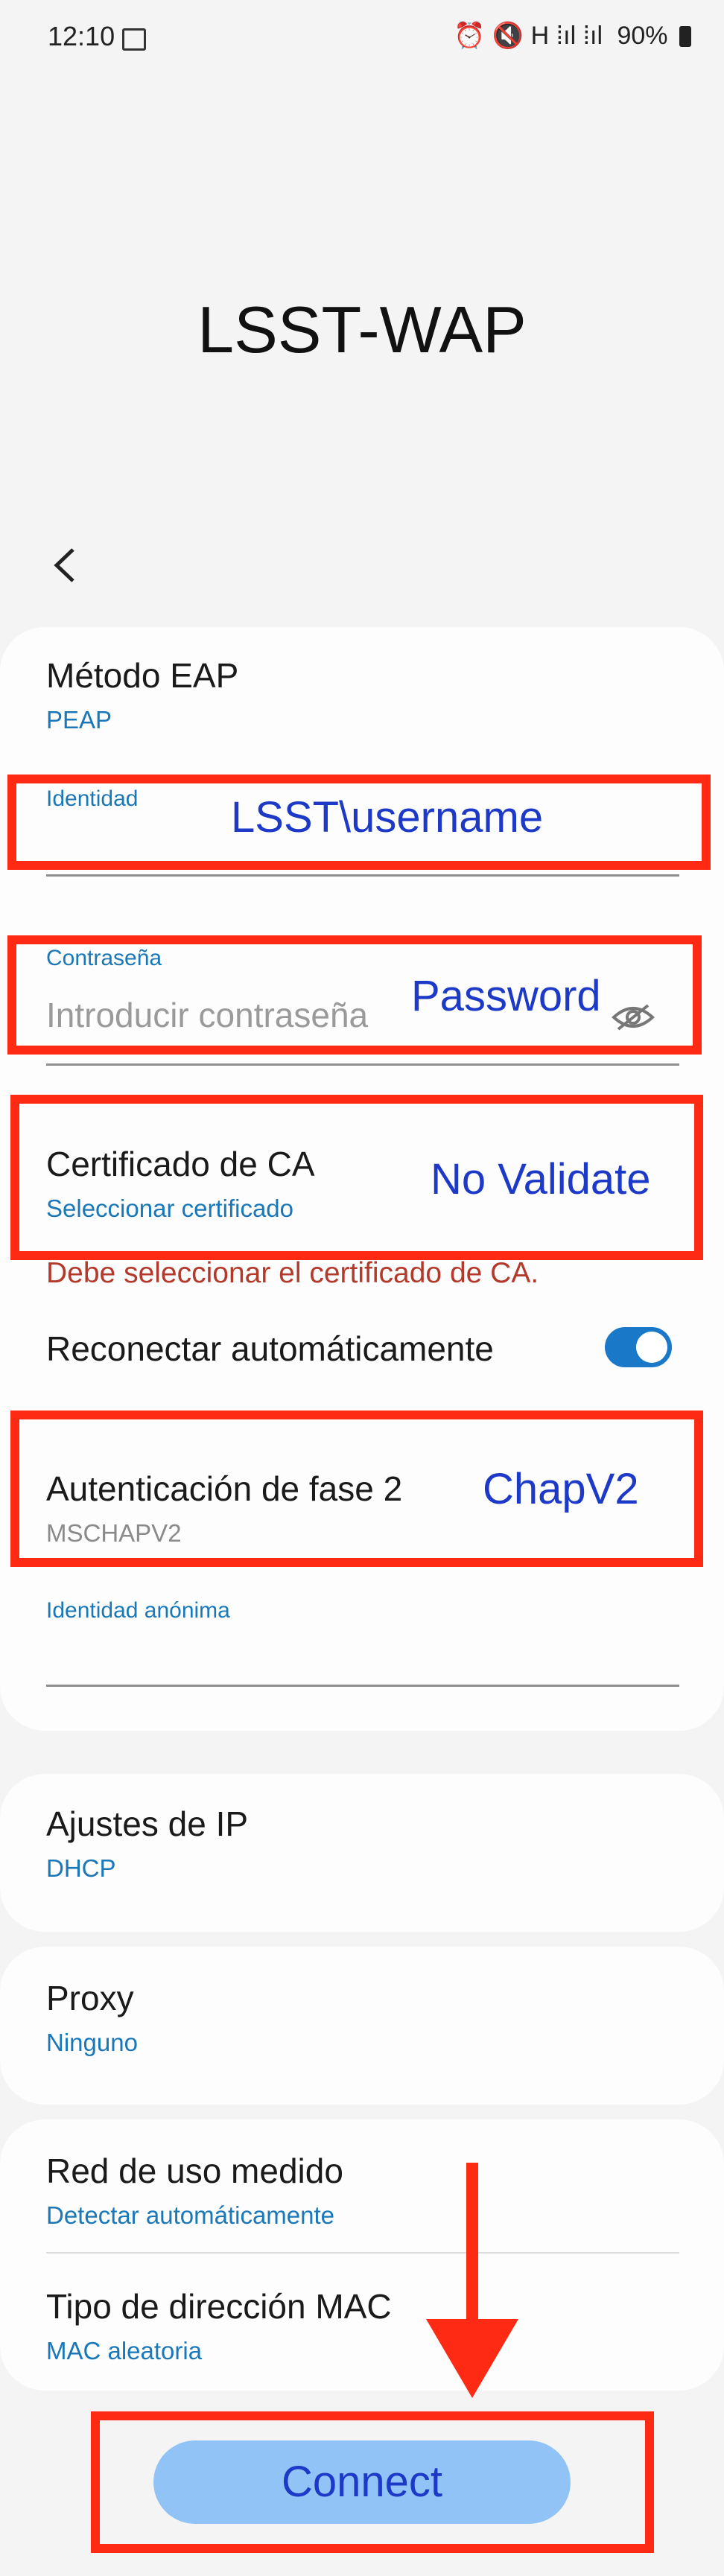 This screenshot has width=724, height=2576. What do you see at coordinates (363, 1843) in the screenshot?
I see `ip-settings-row: Ajustes de IP DHCP` at bounding box center [363, 1843].